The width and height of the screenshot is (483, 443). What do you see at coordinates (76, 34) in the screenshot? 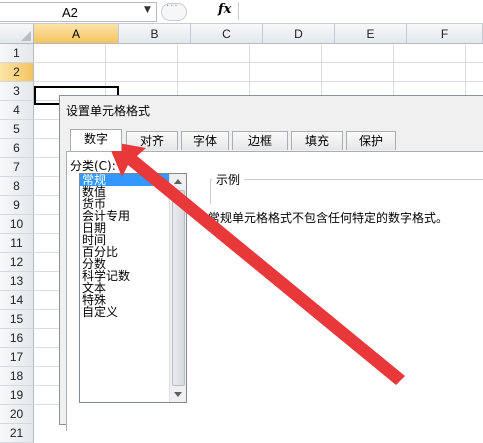
I see `column-header-a: A` at bounding box center [76, 34].